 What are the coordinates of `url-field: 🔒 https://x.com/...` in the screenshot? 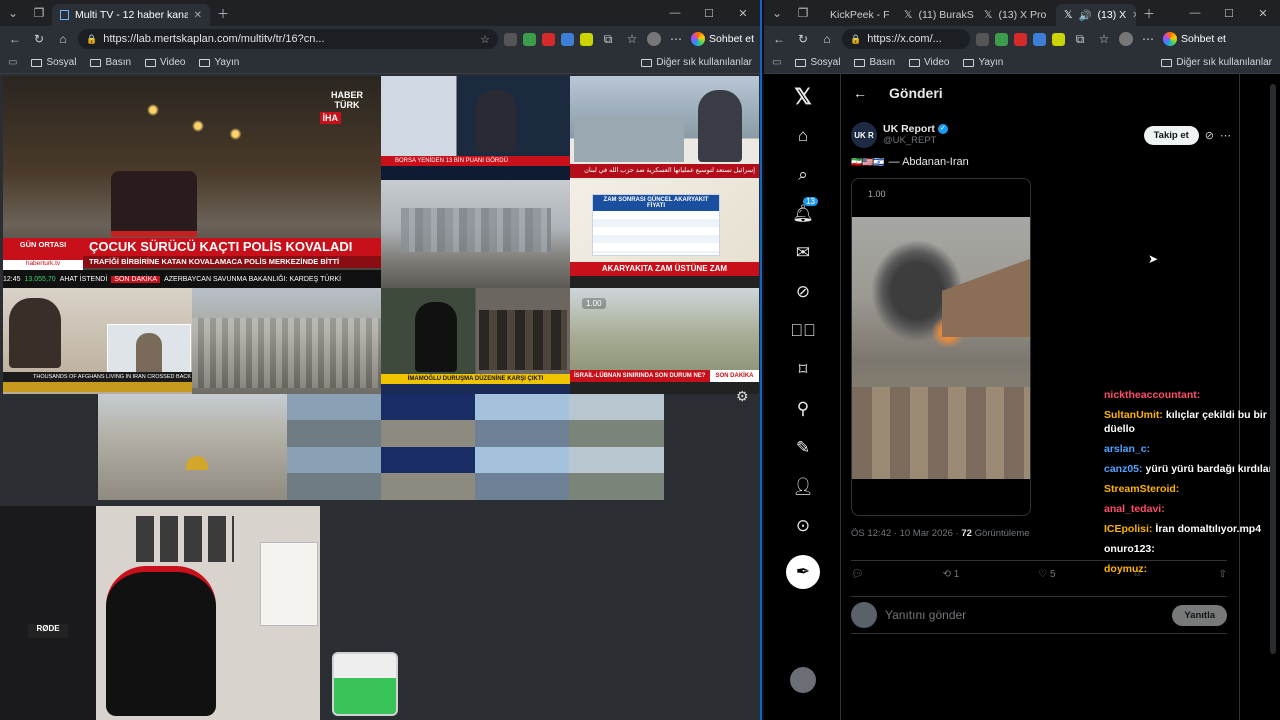 It's located at (906, 39).